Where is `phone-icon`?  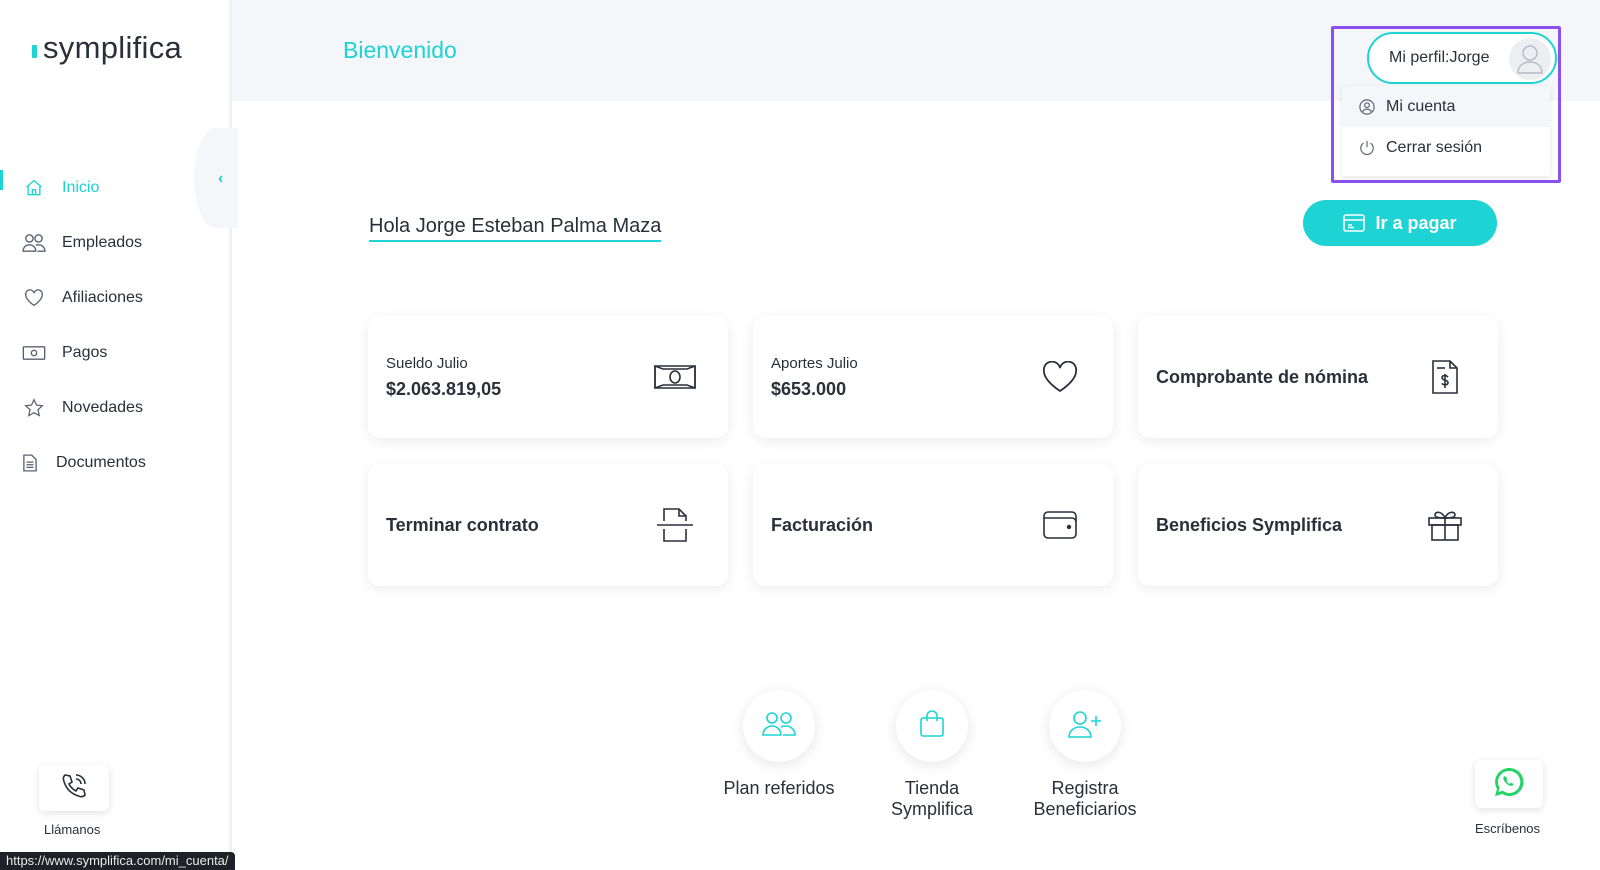
phone-icon is located at coordinates (74, 788).